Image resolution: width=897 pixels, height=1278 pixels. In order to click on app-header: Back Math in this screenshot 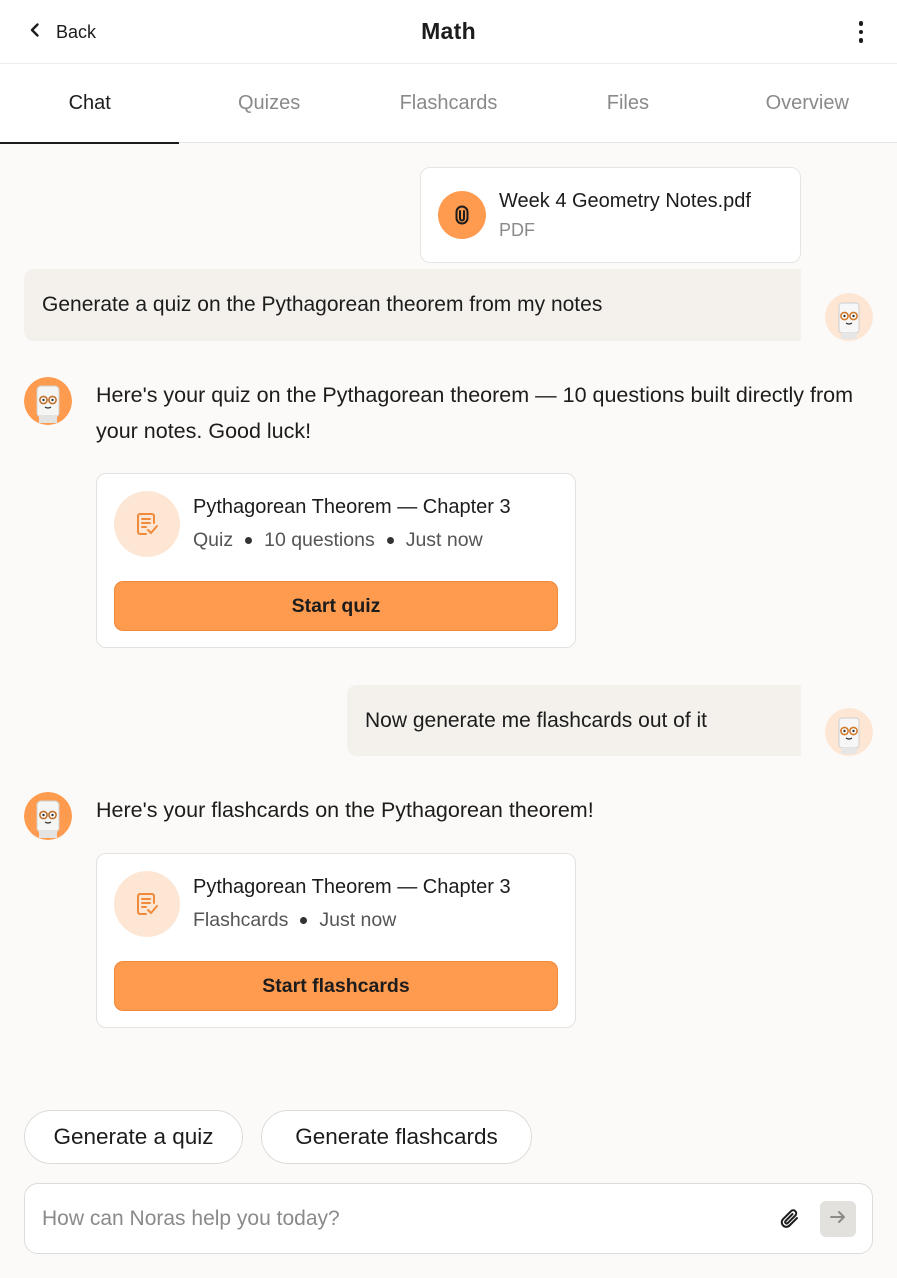, I will do `click(448, 32)`.